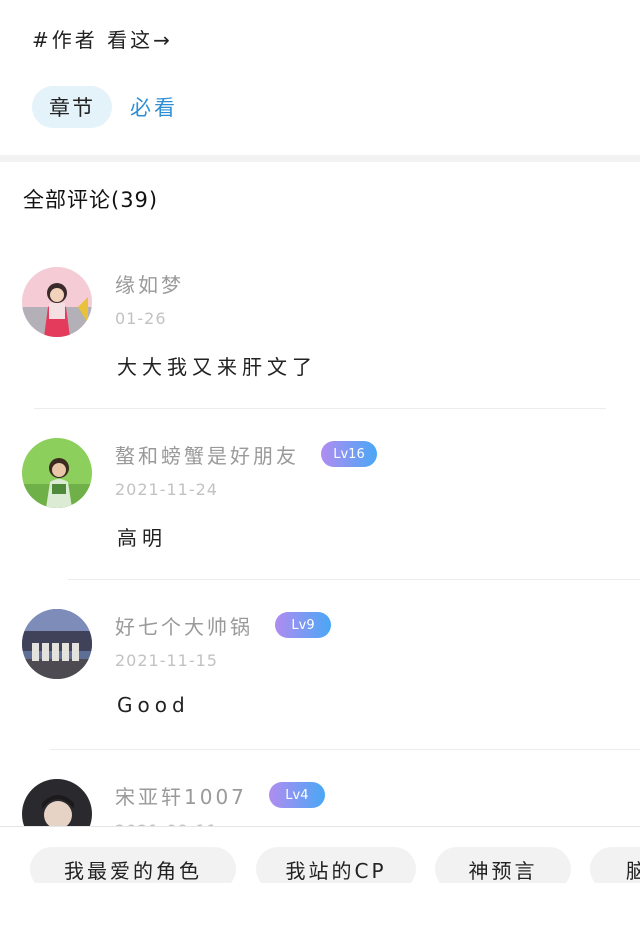 The width and height of the screenshot is (640, 949). Describe the element at coordinates (217, 367) in the screenshot. I see `comment-text: 大大我又来肝文了` at that location.